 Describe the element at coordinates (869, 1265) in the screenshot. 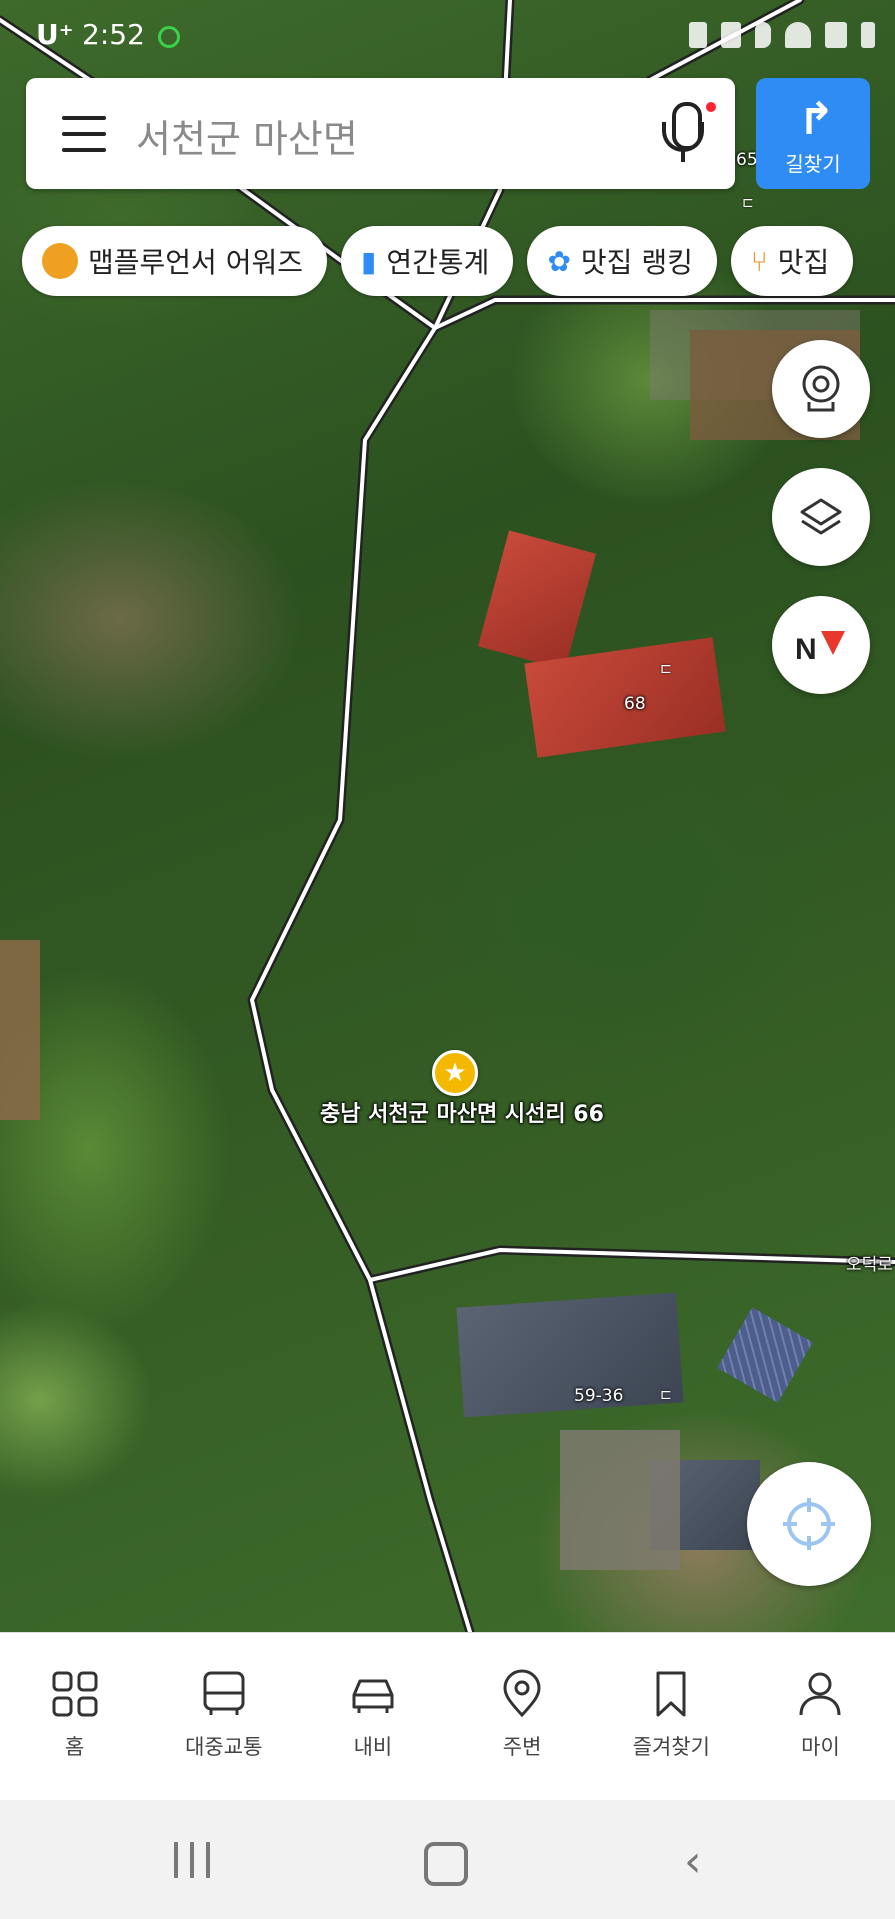

I see `road-label: 오덕로` at that location.